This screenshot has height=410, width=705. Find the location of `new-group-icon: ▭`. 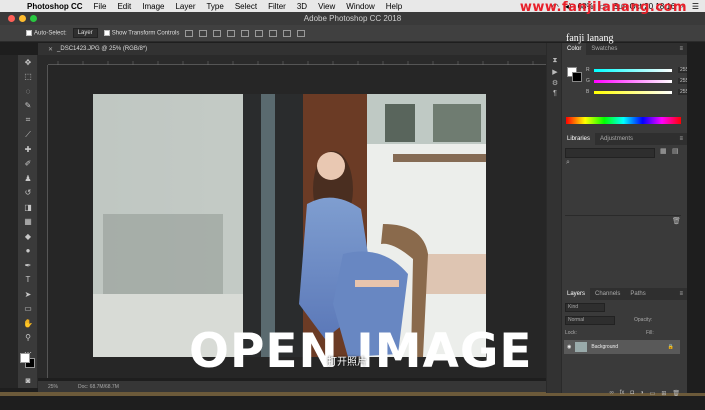

new-group-icon: ▭ is located at coordinates (653, 395).